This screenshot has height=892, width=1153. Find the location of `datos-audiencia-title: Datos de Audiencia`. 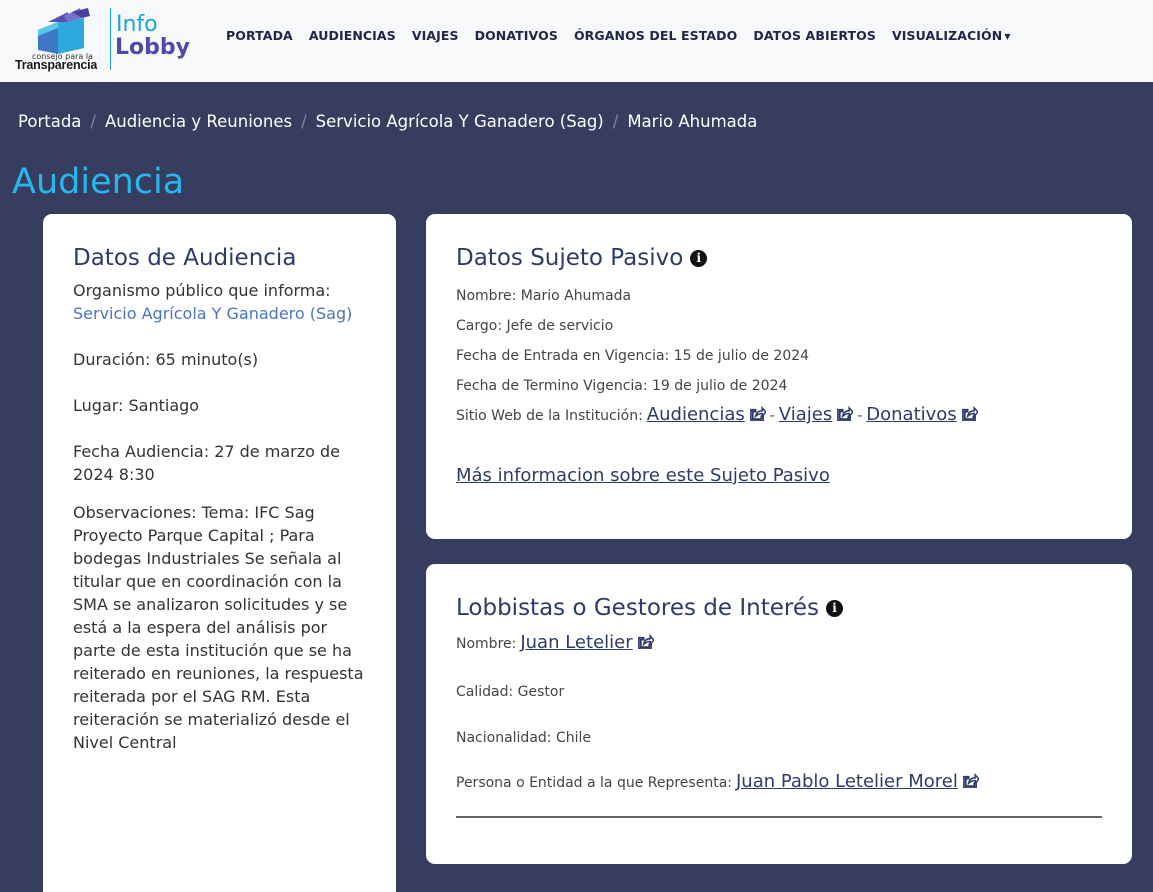

datos-audiencia-title: Datos de Audiencia is located at coordinates (219, 258).